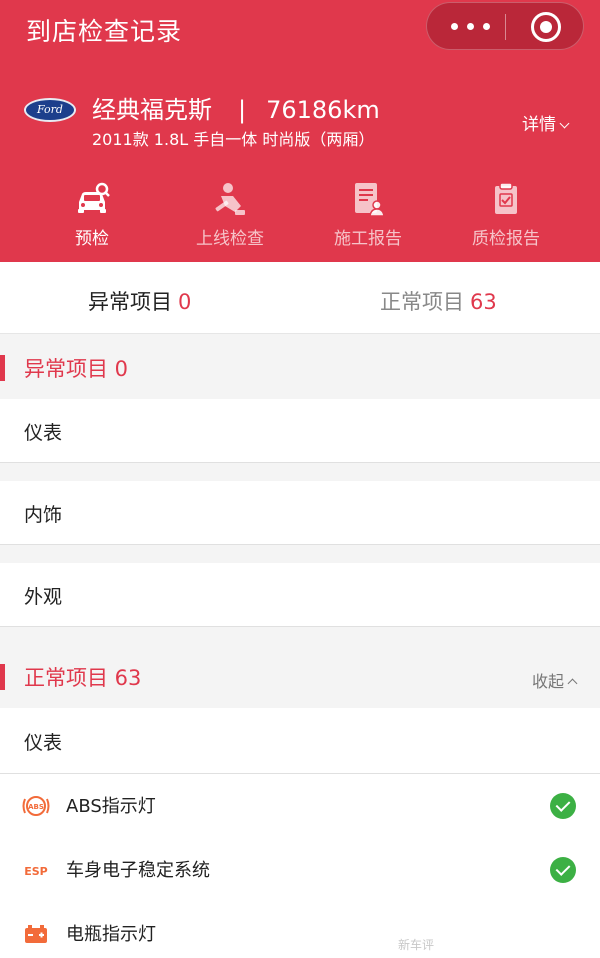  Describe the element at coordinates (76, 369) in the screenshot. I see `section-title: 异常项目 0` at that location.